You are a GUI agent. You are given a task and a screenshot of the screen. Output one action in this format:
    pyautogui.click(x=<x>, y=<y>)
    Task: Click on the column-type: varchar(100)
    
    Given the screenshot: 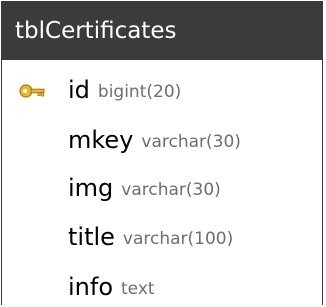 What is the action you would take?
    pyautogui.click(x=178, y=239)
    